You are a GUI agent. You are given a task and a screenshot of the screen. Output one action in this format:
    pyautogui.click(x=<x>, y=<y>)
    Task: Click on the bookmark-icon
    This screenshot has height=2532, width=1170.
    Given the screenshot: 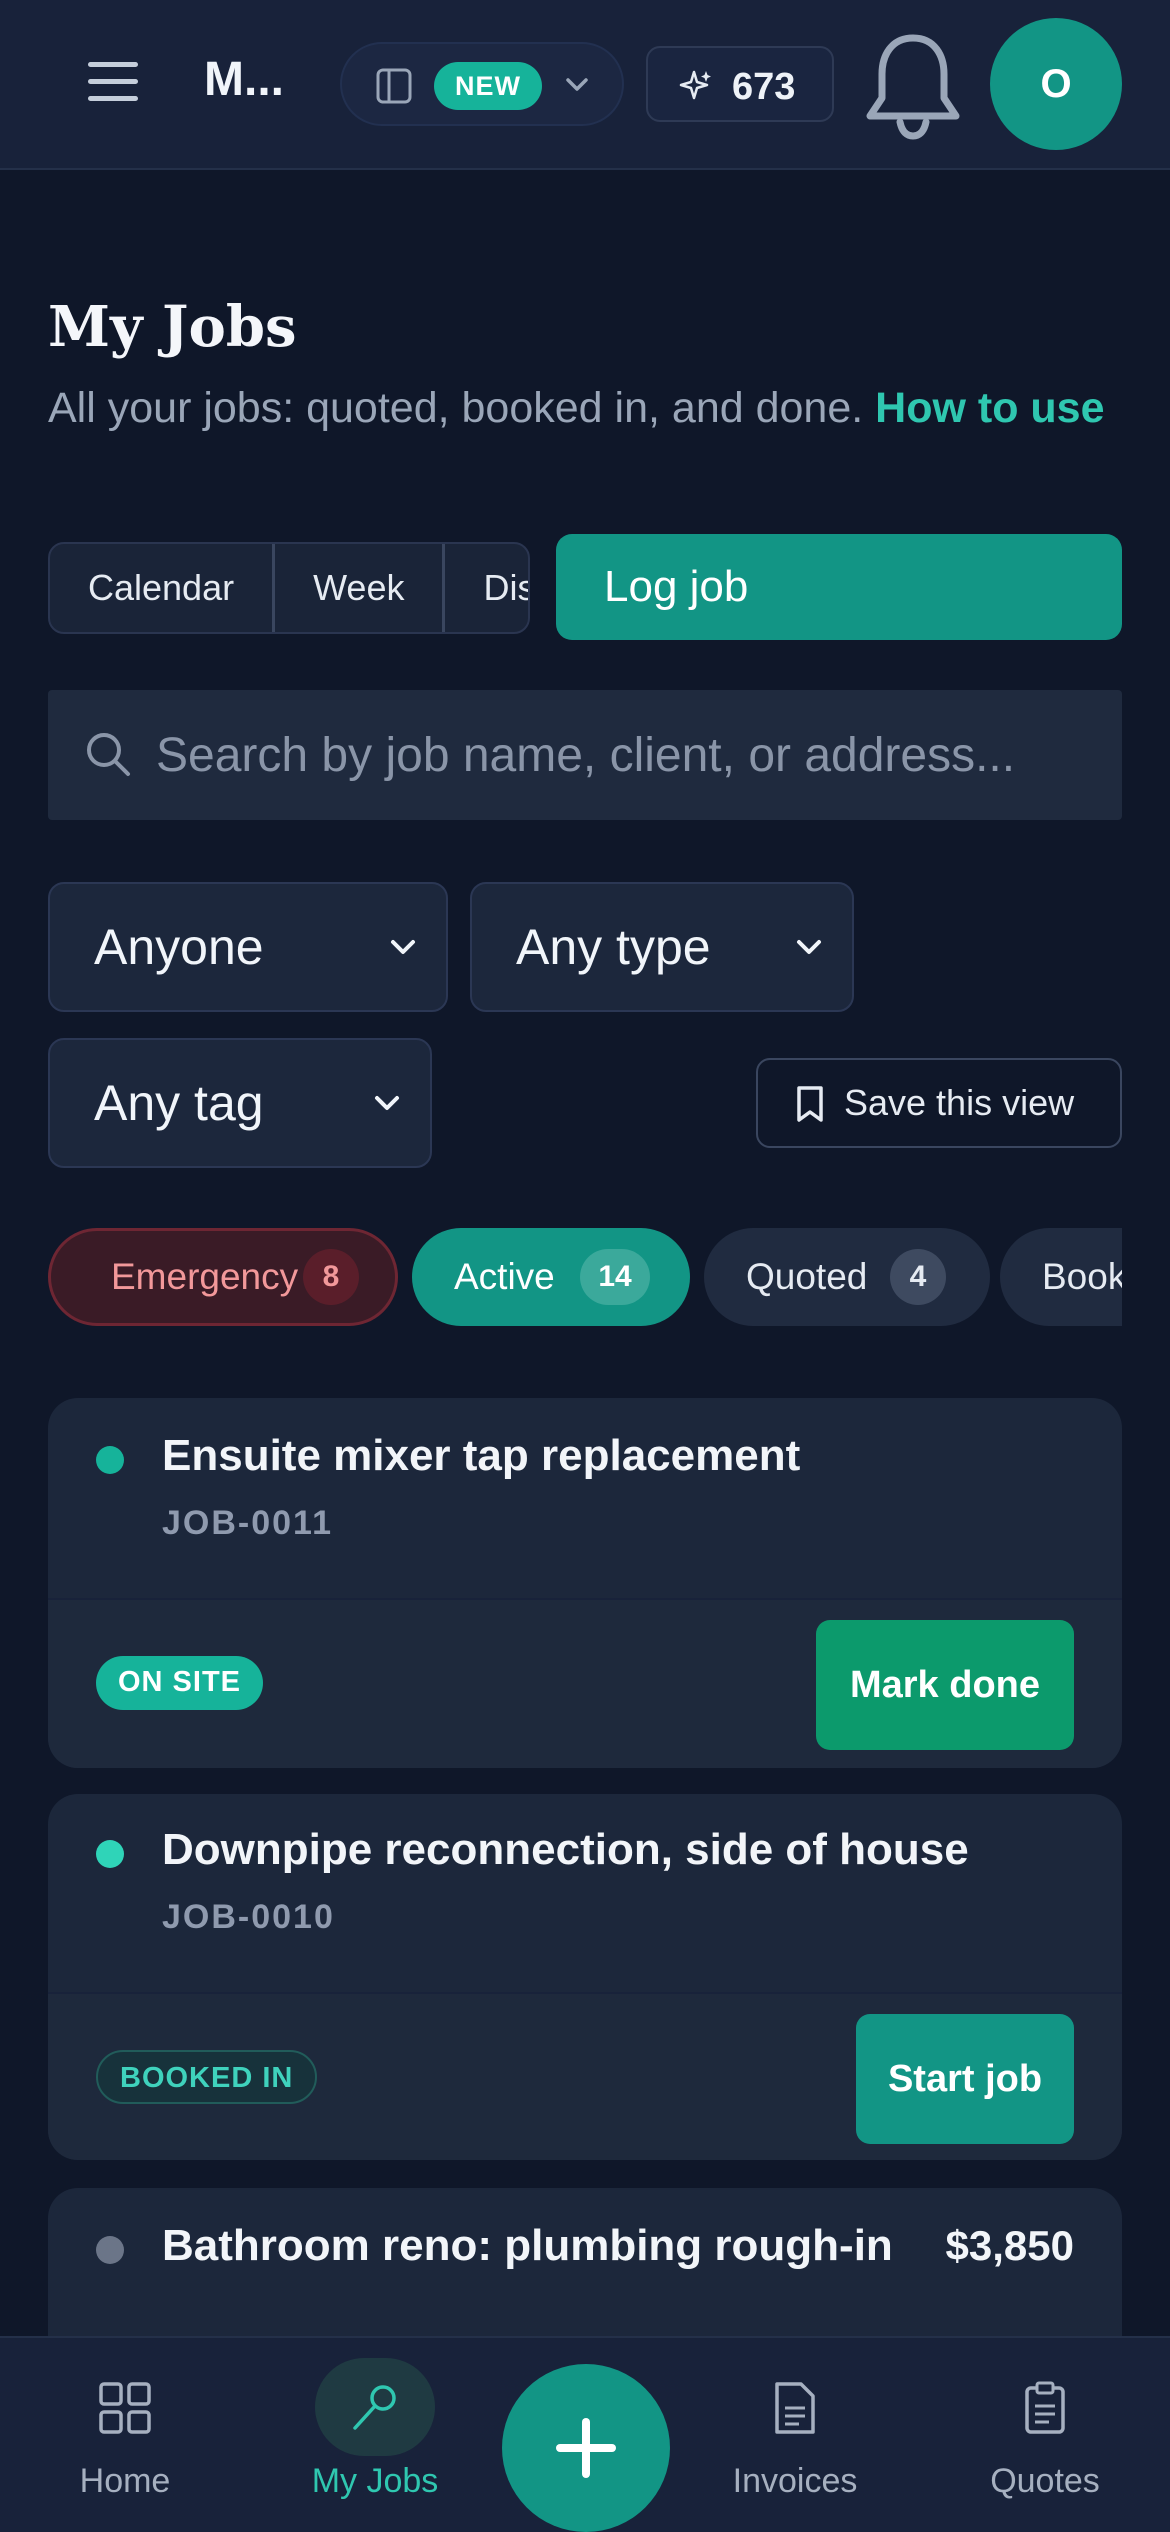 What is the action you would take?
    pyautogui.click(x=810, y=1104)
    